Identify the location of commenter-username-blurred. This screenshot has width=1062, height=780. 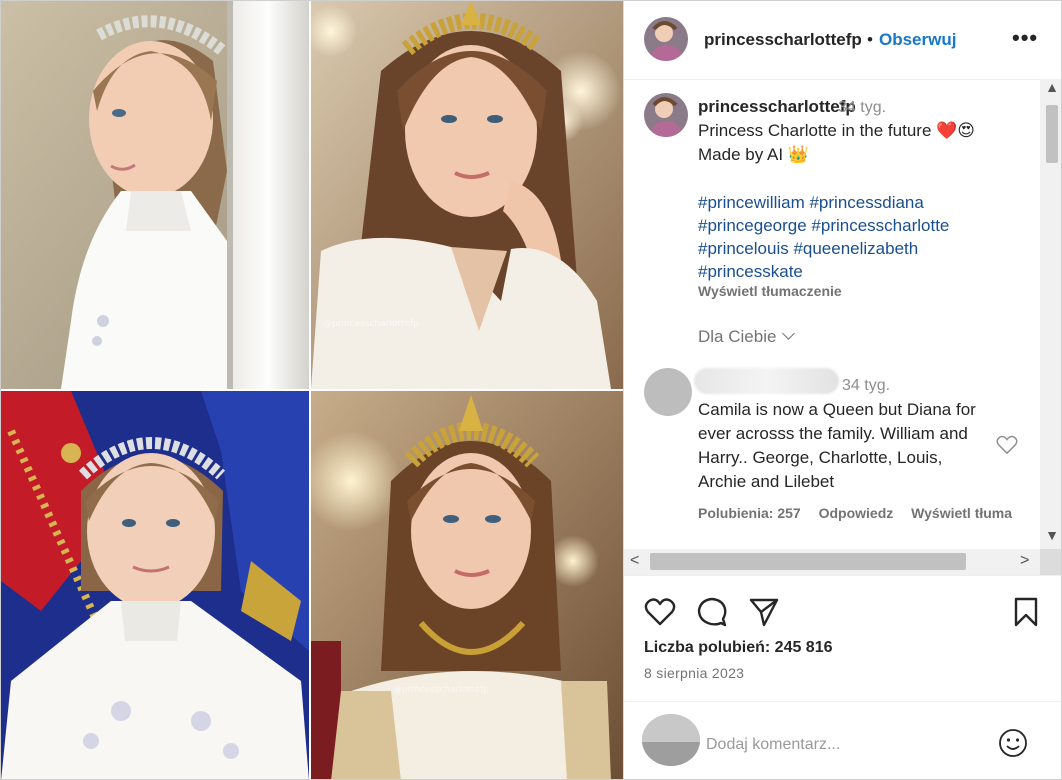
(766, 381).